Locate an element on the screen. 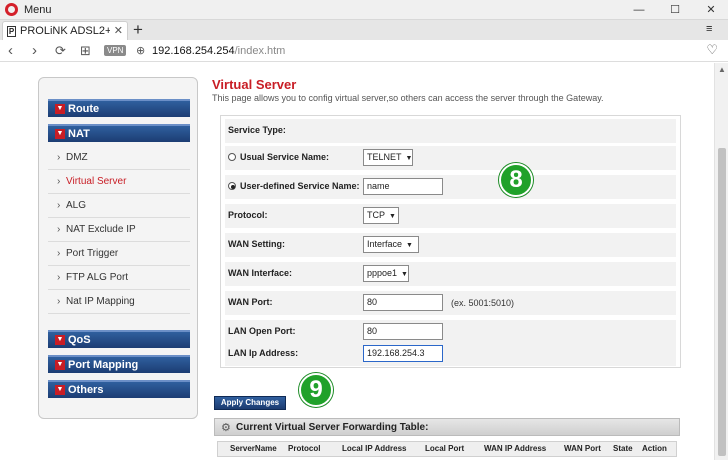 This screenshot has height=460, width=728. bookmark-heart-icon: ♡ is located at coordinates (712, 50).